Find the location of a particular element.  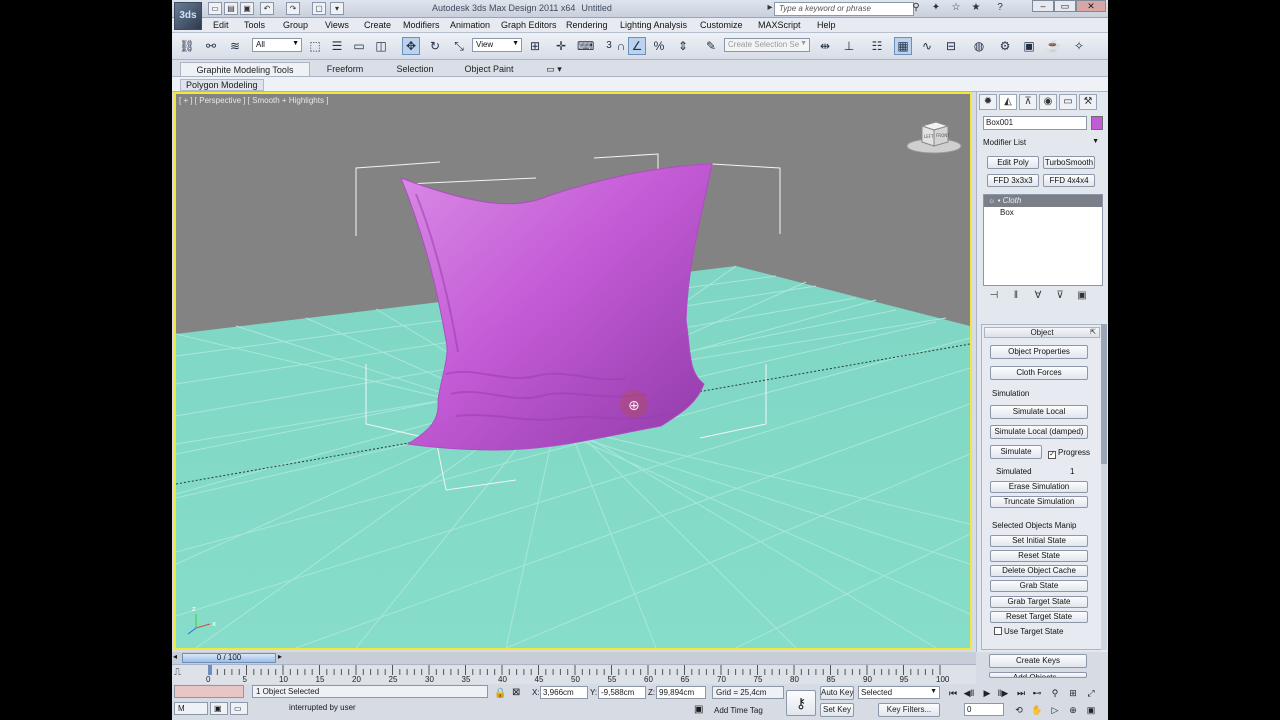

ffd-4x4x4-button: FFD 4x4x4 is located at coordinates (1069, 180).